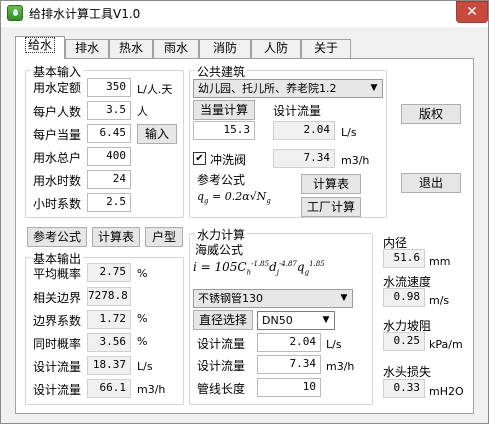 The image size is (489, 424). What do you see at coordinates (331, 184) in the screenshot?
I see `public-calc-table-button: 计算表` at bounding box center [331, 184].